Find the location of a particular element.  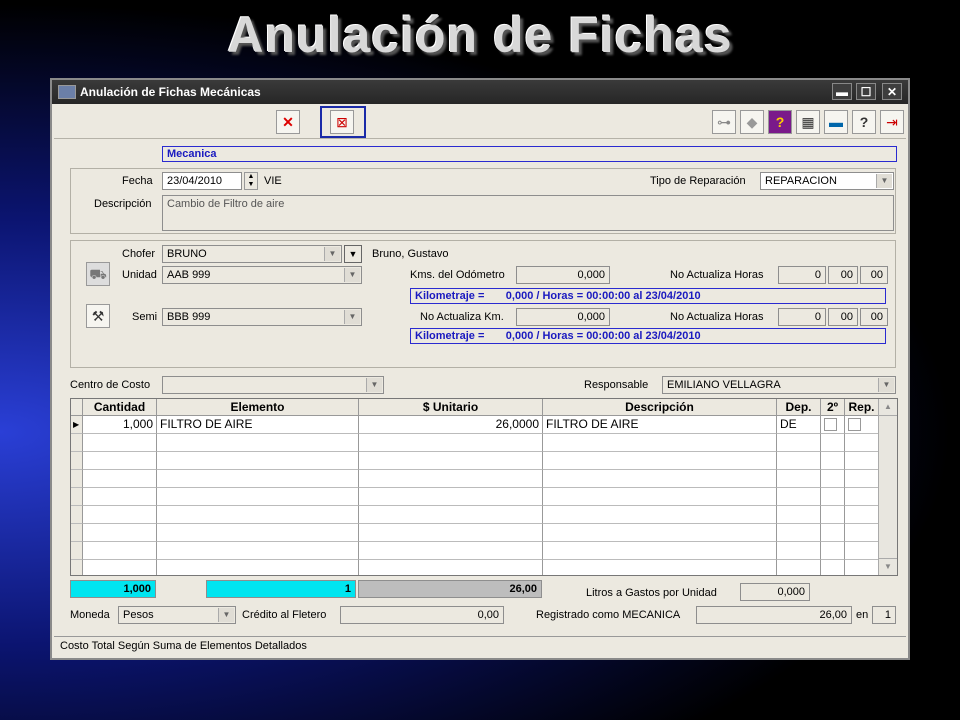

kms-field: 0,000 is located at coordinates (563, 275).